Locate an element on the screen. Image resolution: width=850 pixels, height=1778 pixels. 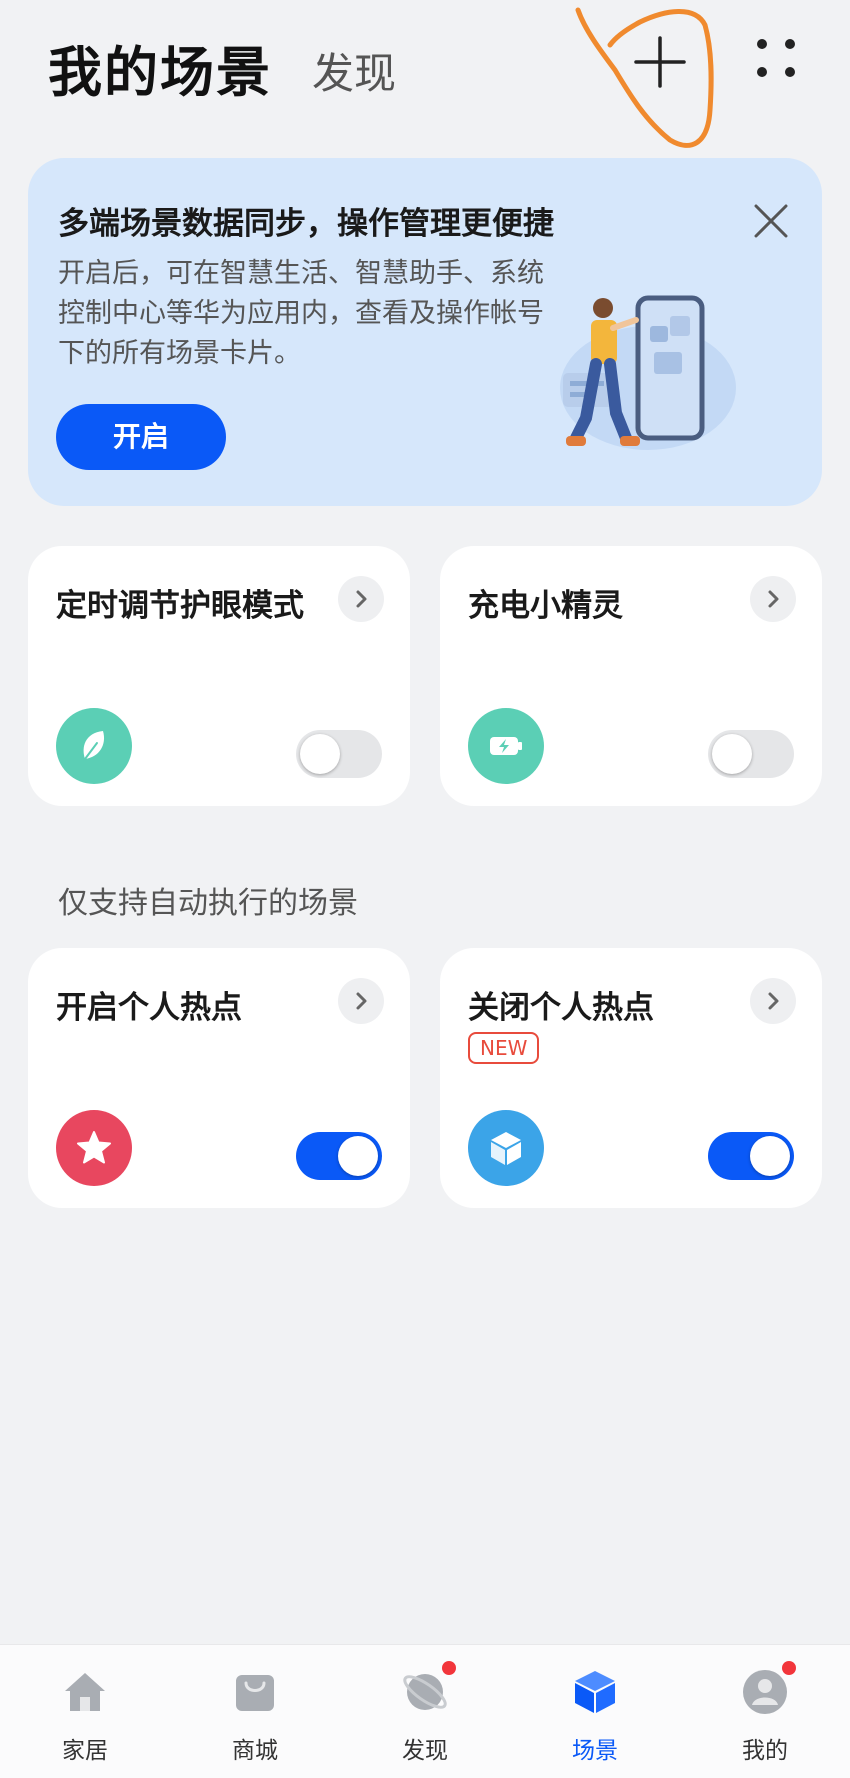
shopping-bag-icon is located at coordinates (255, 1693).